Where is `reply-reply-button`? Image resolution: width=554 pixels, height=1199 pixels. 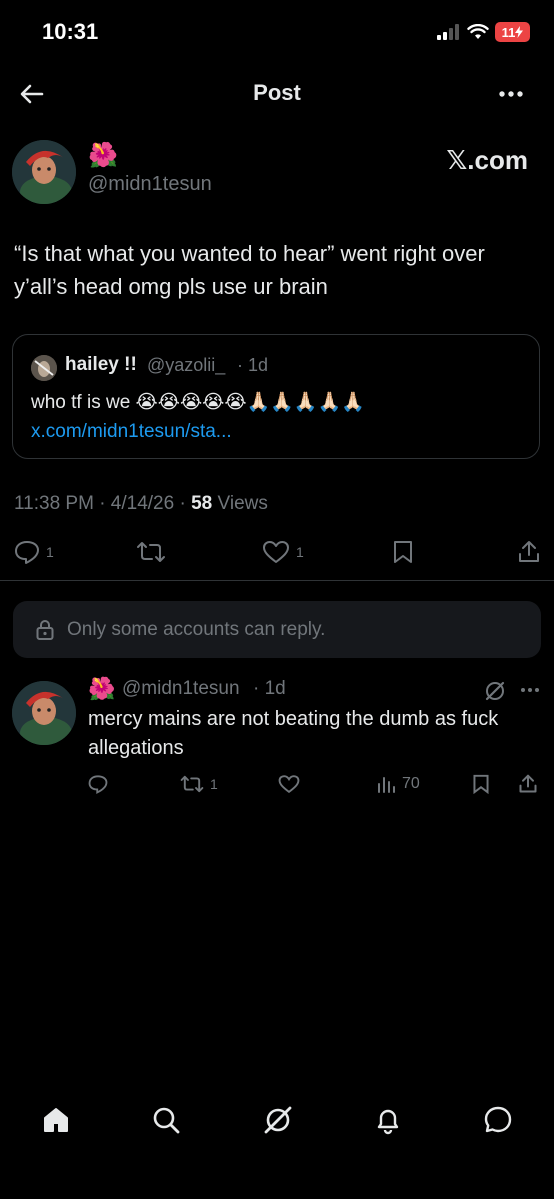 reply-reply-button is located at coordinates (98, 784).